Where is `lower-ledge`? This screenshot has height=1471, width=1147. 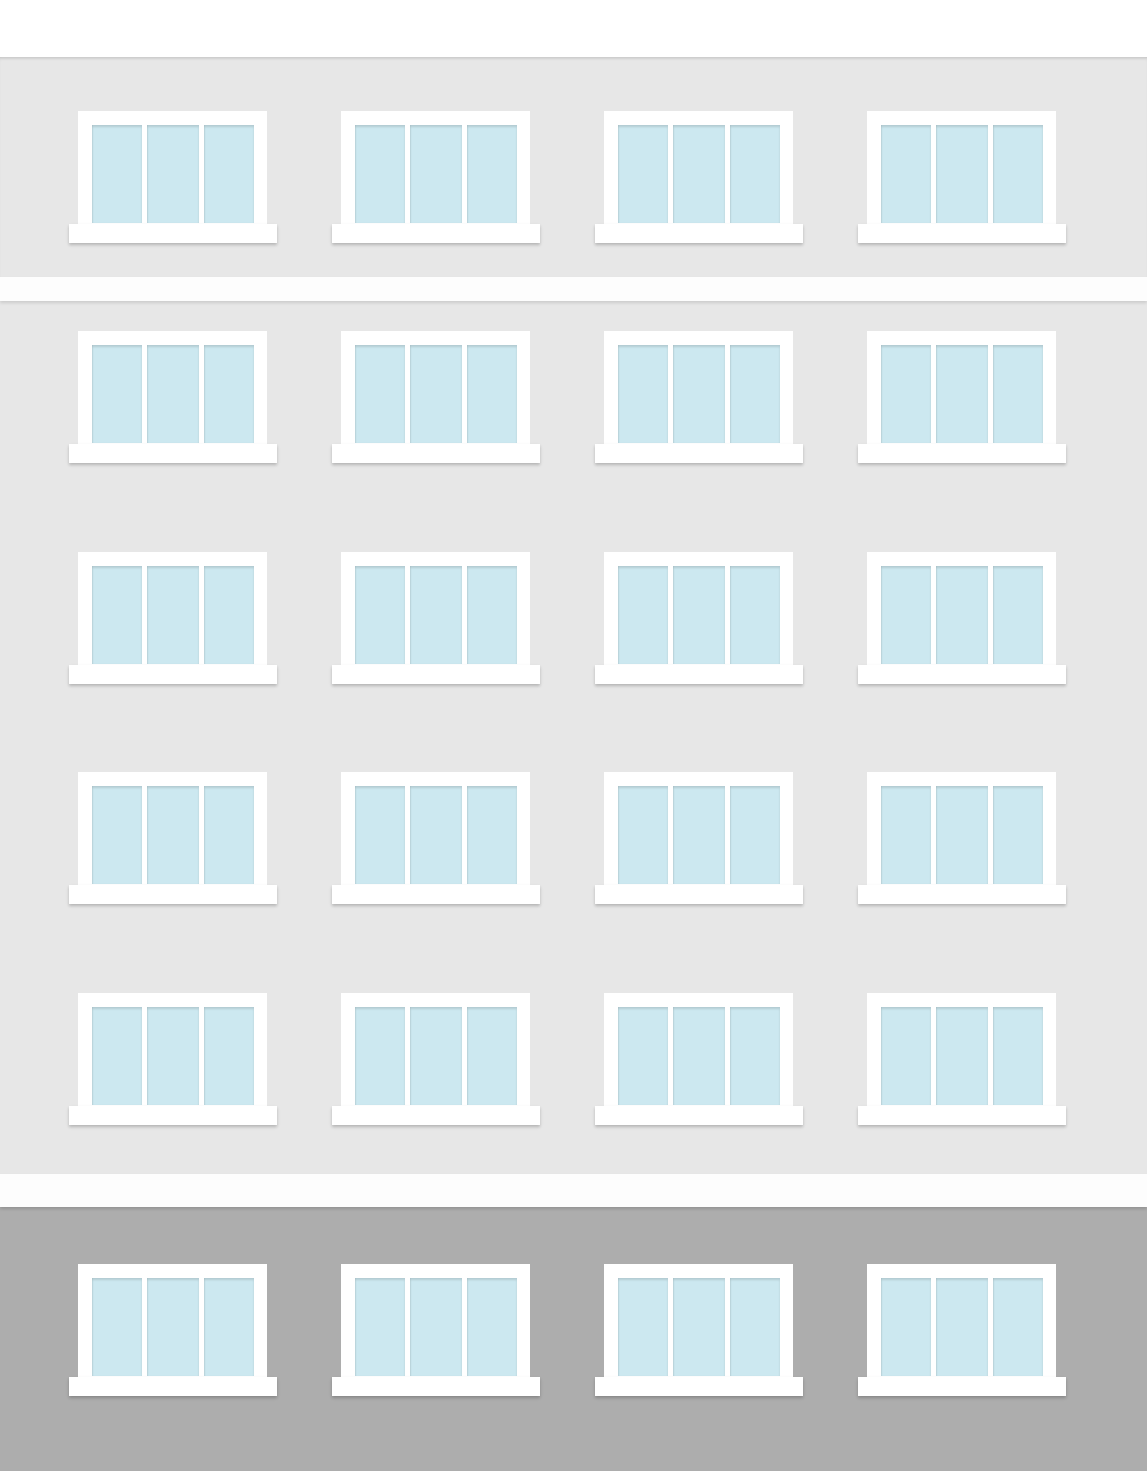 lower-ledge is located at coordinates (573, 1190).